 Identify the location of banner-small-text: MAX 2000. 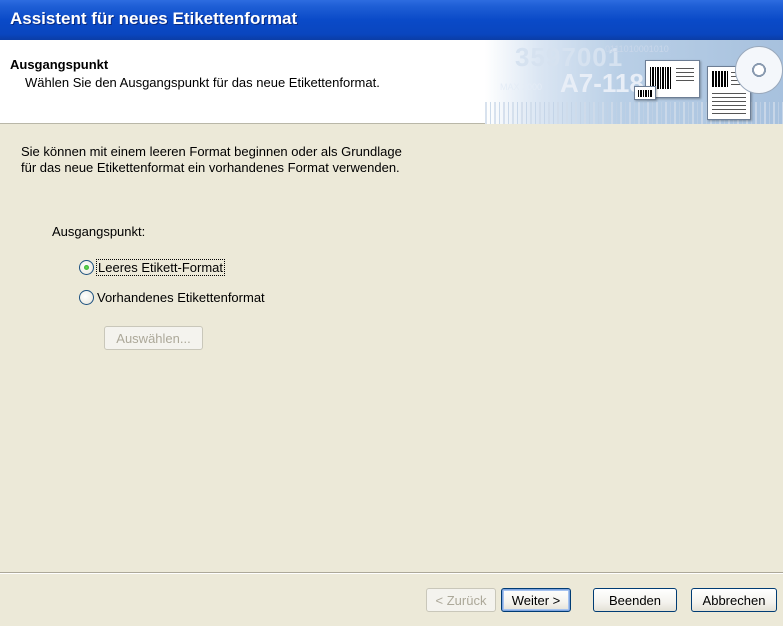
(521, 87).